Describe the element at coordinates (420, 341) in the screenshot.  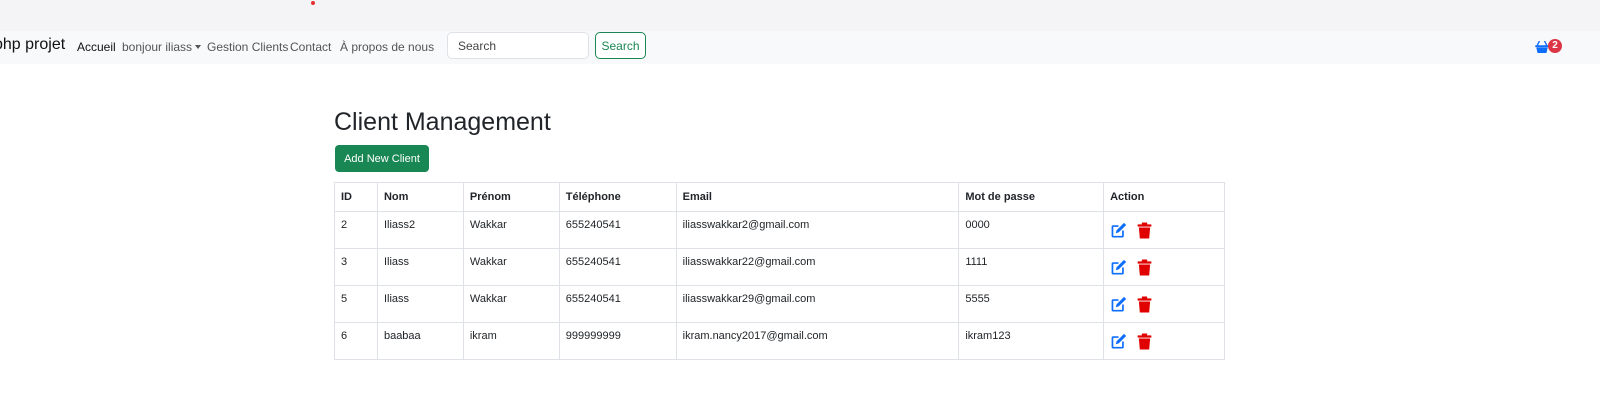
I see `cell-nom: baabaa` at that location.